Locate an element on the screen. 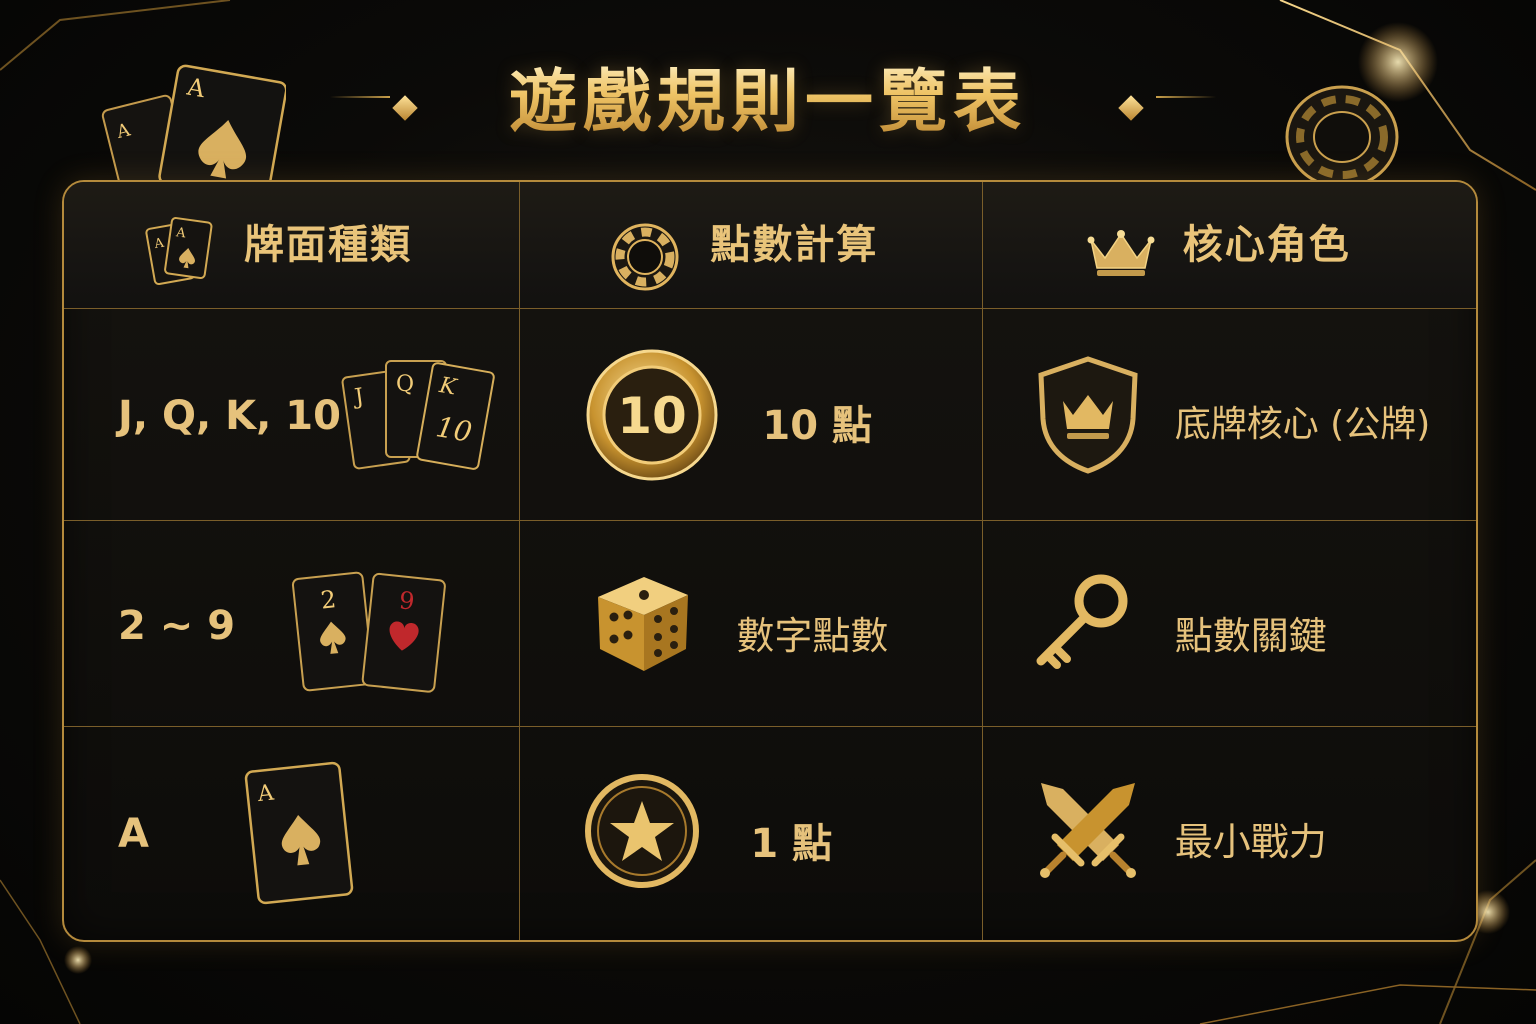 The image size is (1536, 1024). row2-points-cell: 數字點數 is located at coordinates (750, 624).